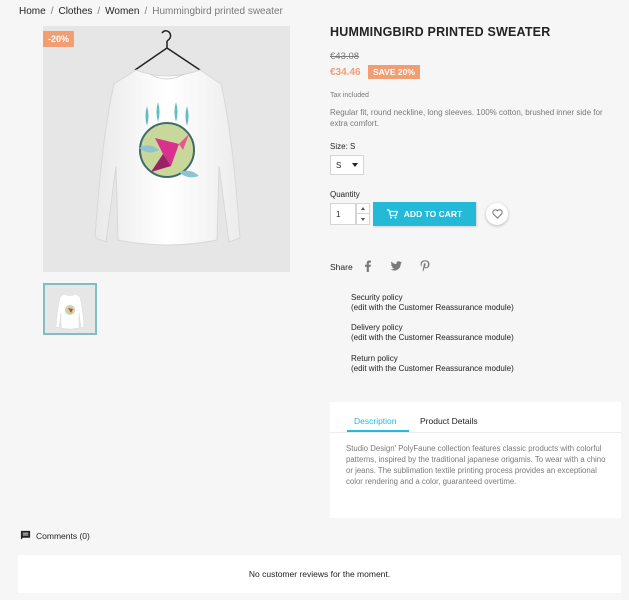 The width and height of the screenshot is (629, 600). I want to click on discount-badge: -20%, so click(59, 39).